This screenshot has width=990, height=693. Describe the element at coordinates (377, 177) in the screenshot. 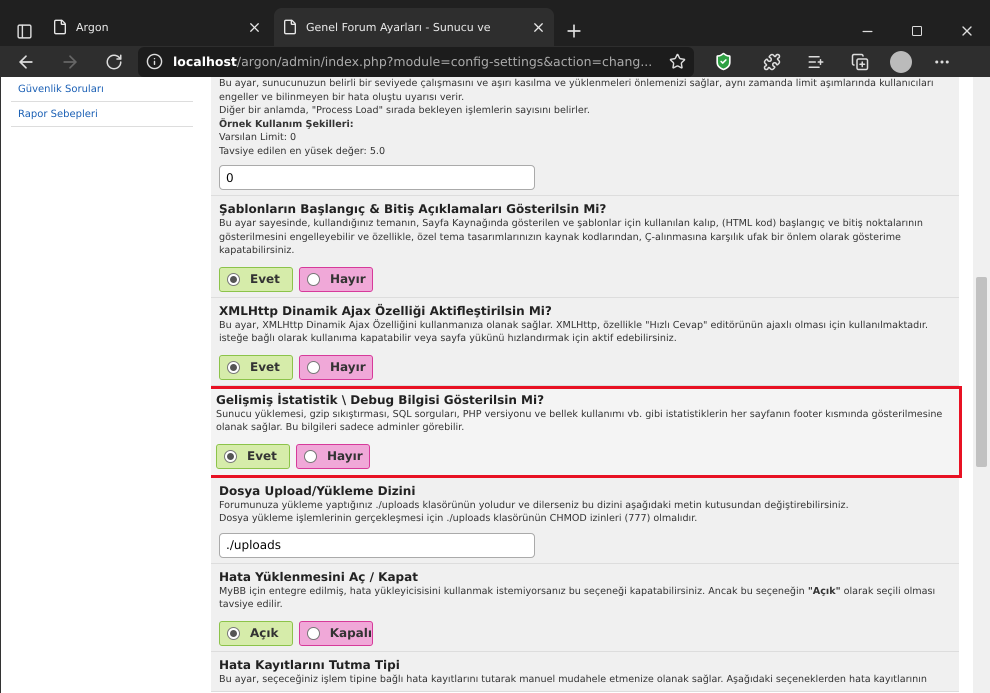

I see `text-field: 0` at that location.